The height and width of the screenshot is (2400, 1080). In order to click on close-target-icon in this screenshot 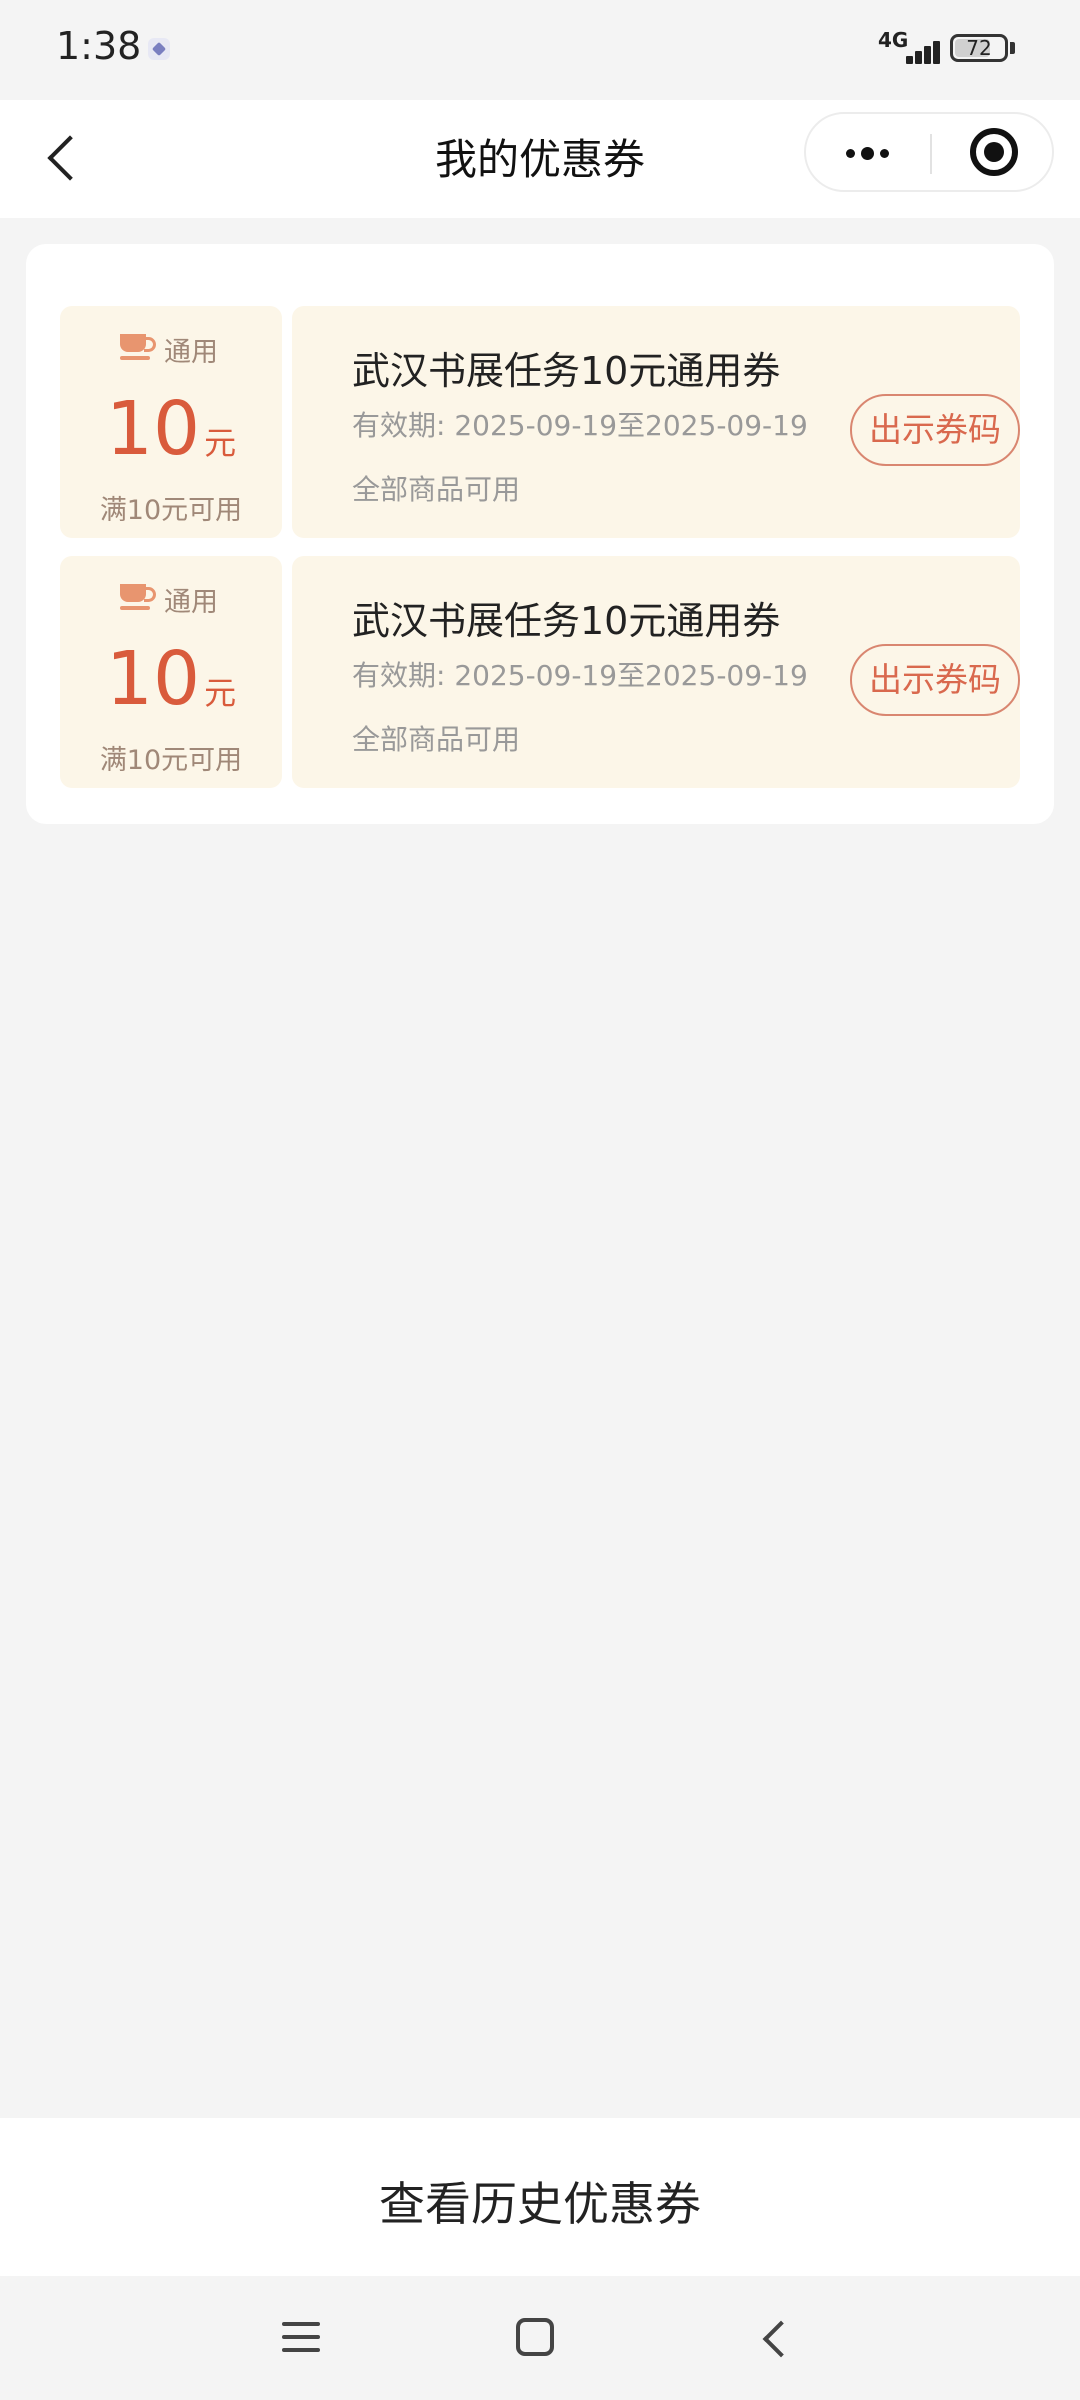, I will do `click(994, 152)`.